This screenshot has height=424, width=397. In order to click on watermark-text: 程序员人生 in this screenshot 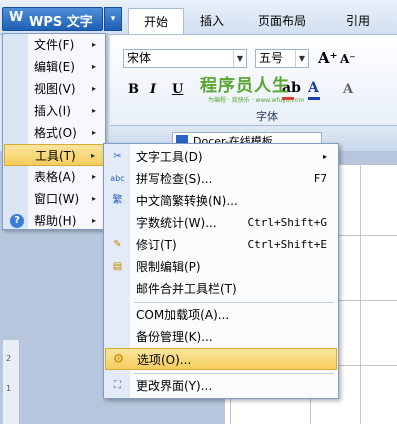, I will do `click(245, 86)`.